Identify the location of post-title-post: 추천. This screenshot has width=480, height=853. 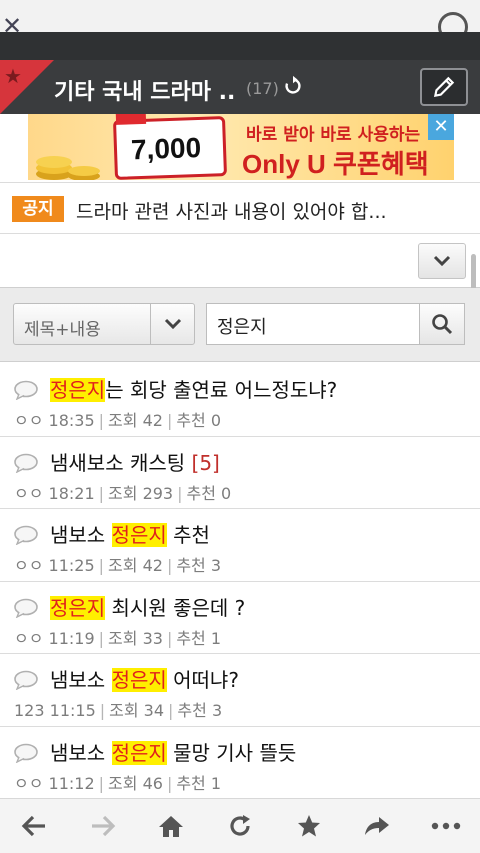
(188, 535).